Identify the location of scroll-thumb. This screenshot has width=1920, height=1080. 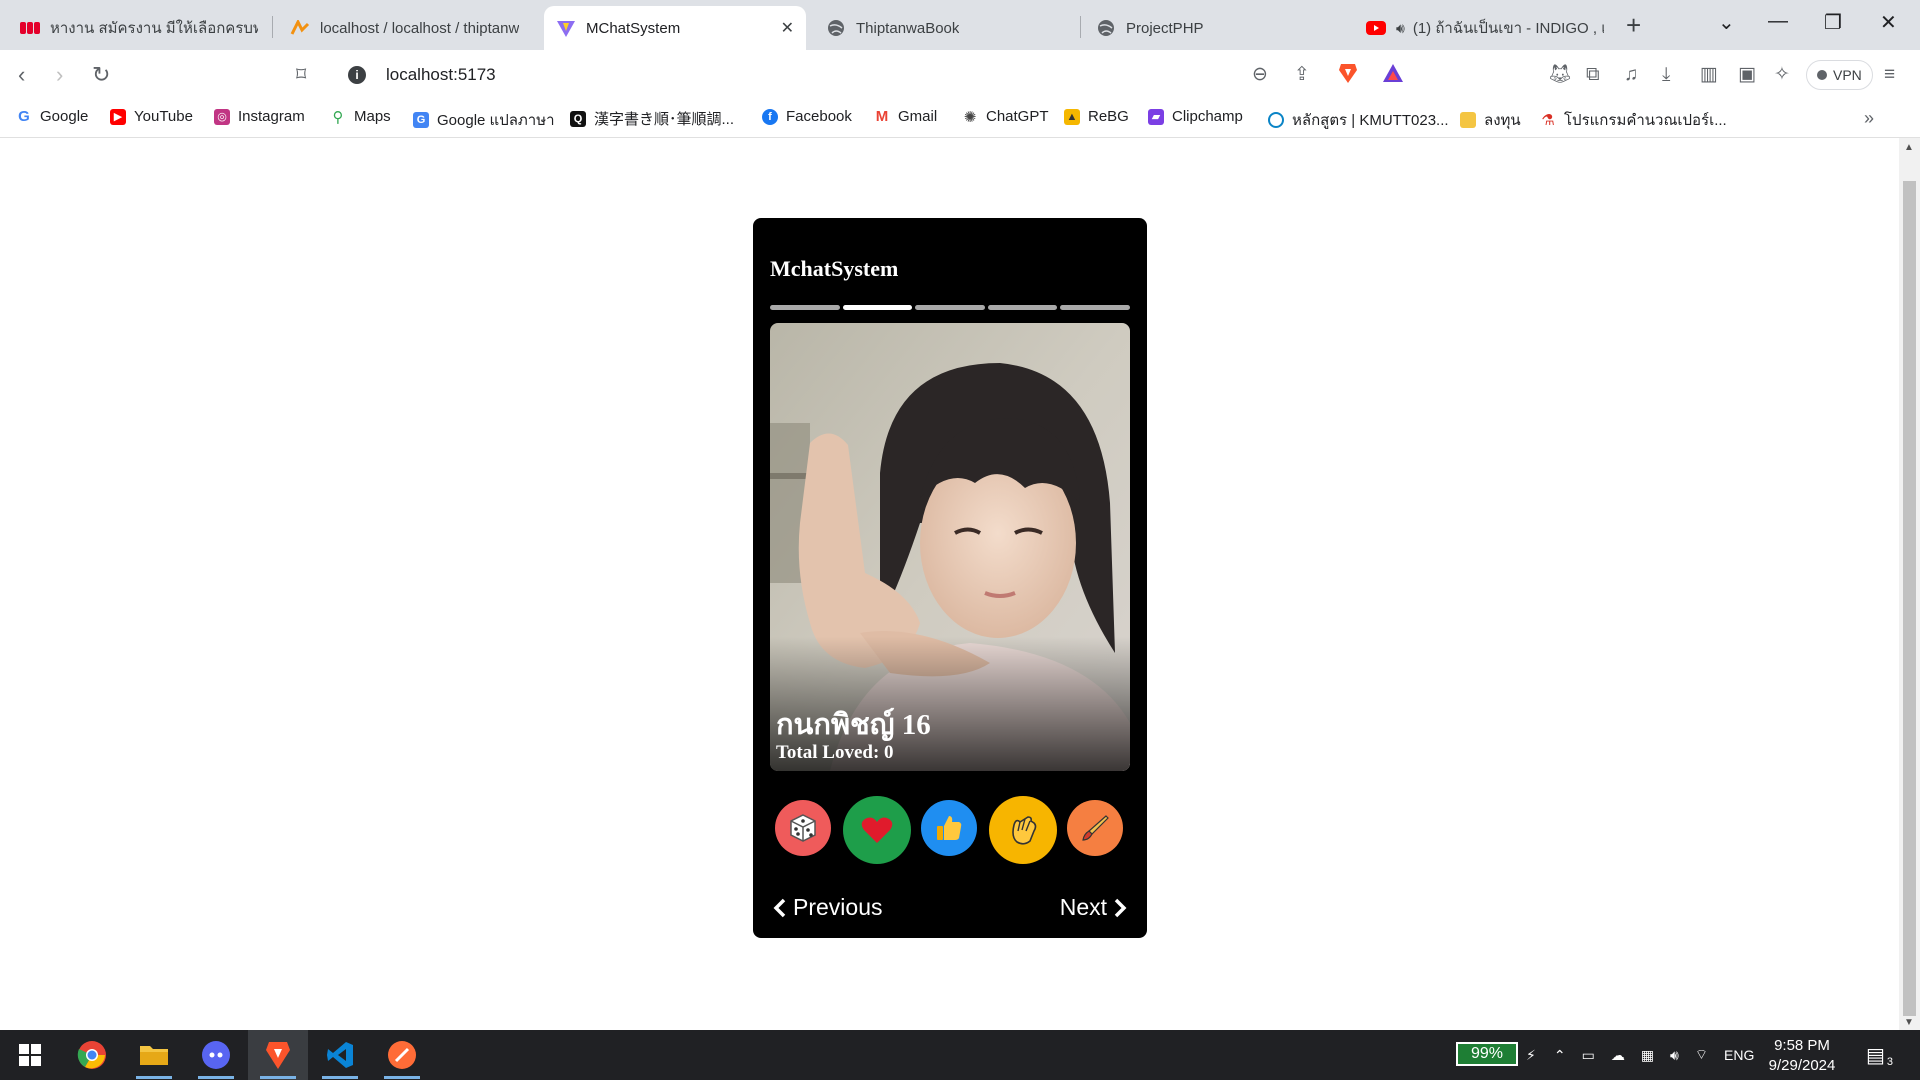
(1909, 598).